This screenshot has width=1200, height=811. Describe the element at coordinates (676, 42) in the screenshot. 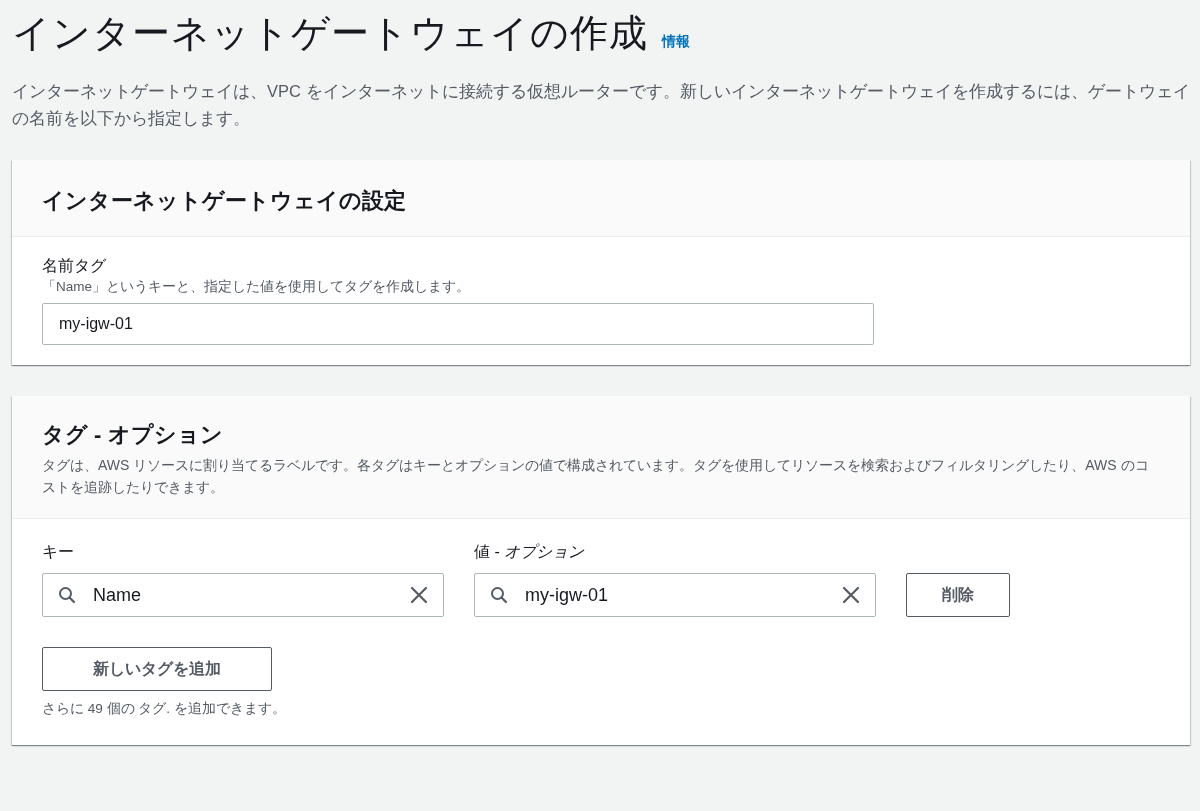

I see `info-link: 情報` at that location.